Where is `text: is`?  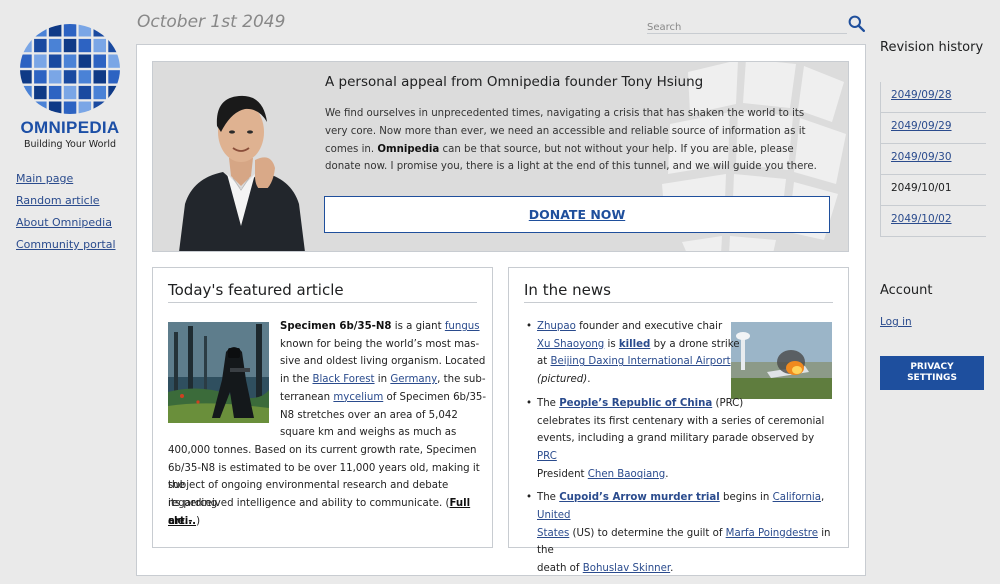 text: is is located at coordinates (611, 344).